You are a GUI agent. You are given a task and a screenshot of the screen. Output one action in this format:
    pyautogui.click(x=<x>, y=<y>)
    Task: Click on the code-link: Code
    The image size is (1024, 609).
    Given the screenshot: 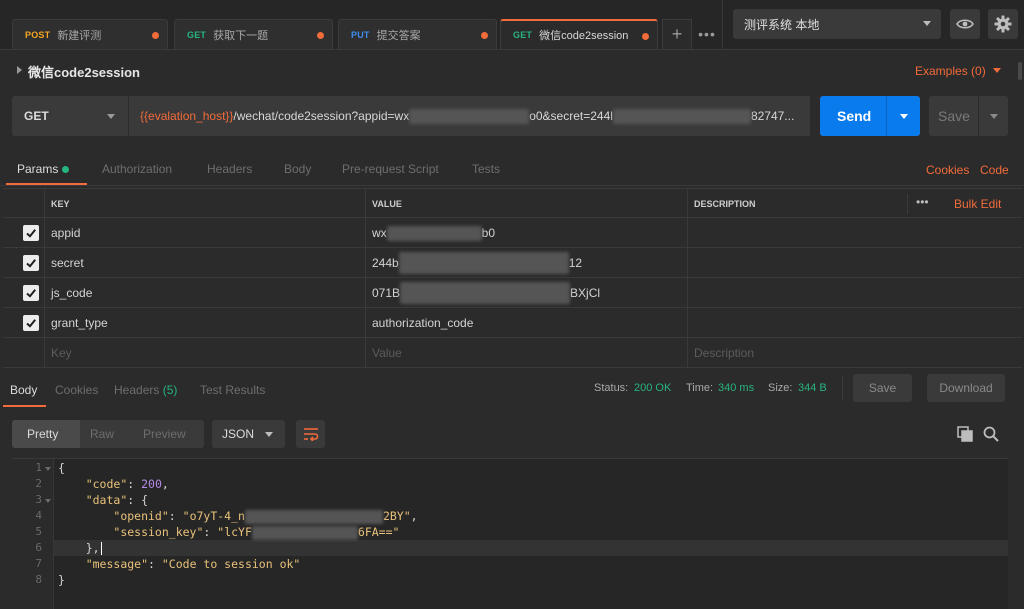 What is the action you would take?
    pyautogui.click(x=994, y=170)
    